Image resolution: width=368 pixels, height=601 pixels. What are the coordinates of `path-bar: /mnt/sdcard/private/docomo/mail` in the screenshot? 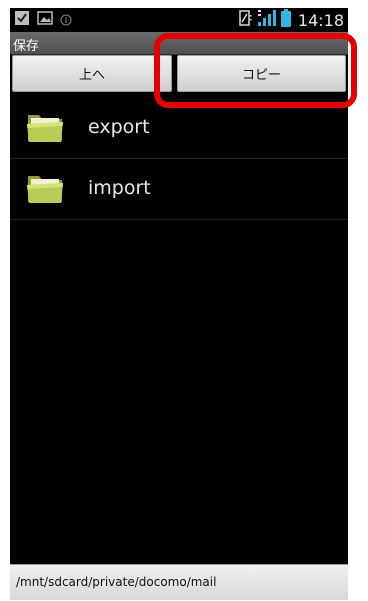 It's located at (179, 582).